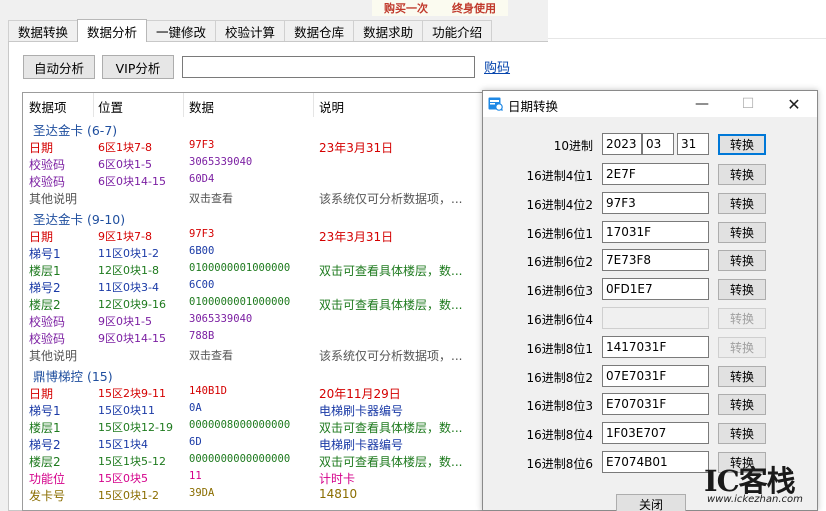 The width and height of the screenshot is (826, 511). I want to click on dialog-scrollbar, so click(806, 314).